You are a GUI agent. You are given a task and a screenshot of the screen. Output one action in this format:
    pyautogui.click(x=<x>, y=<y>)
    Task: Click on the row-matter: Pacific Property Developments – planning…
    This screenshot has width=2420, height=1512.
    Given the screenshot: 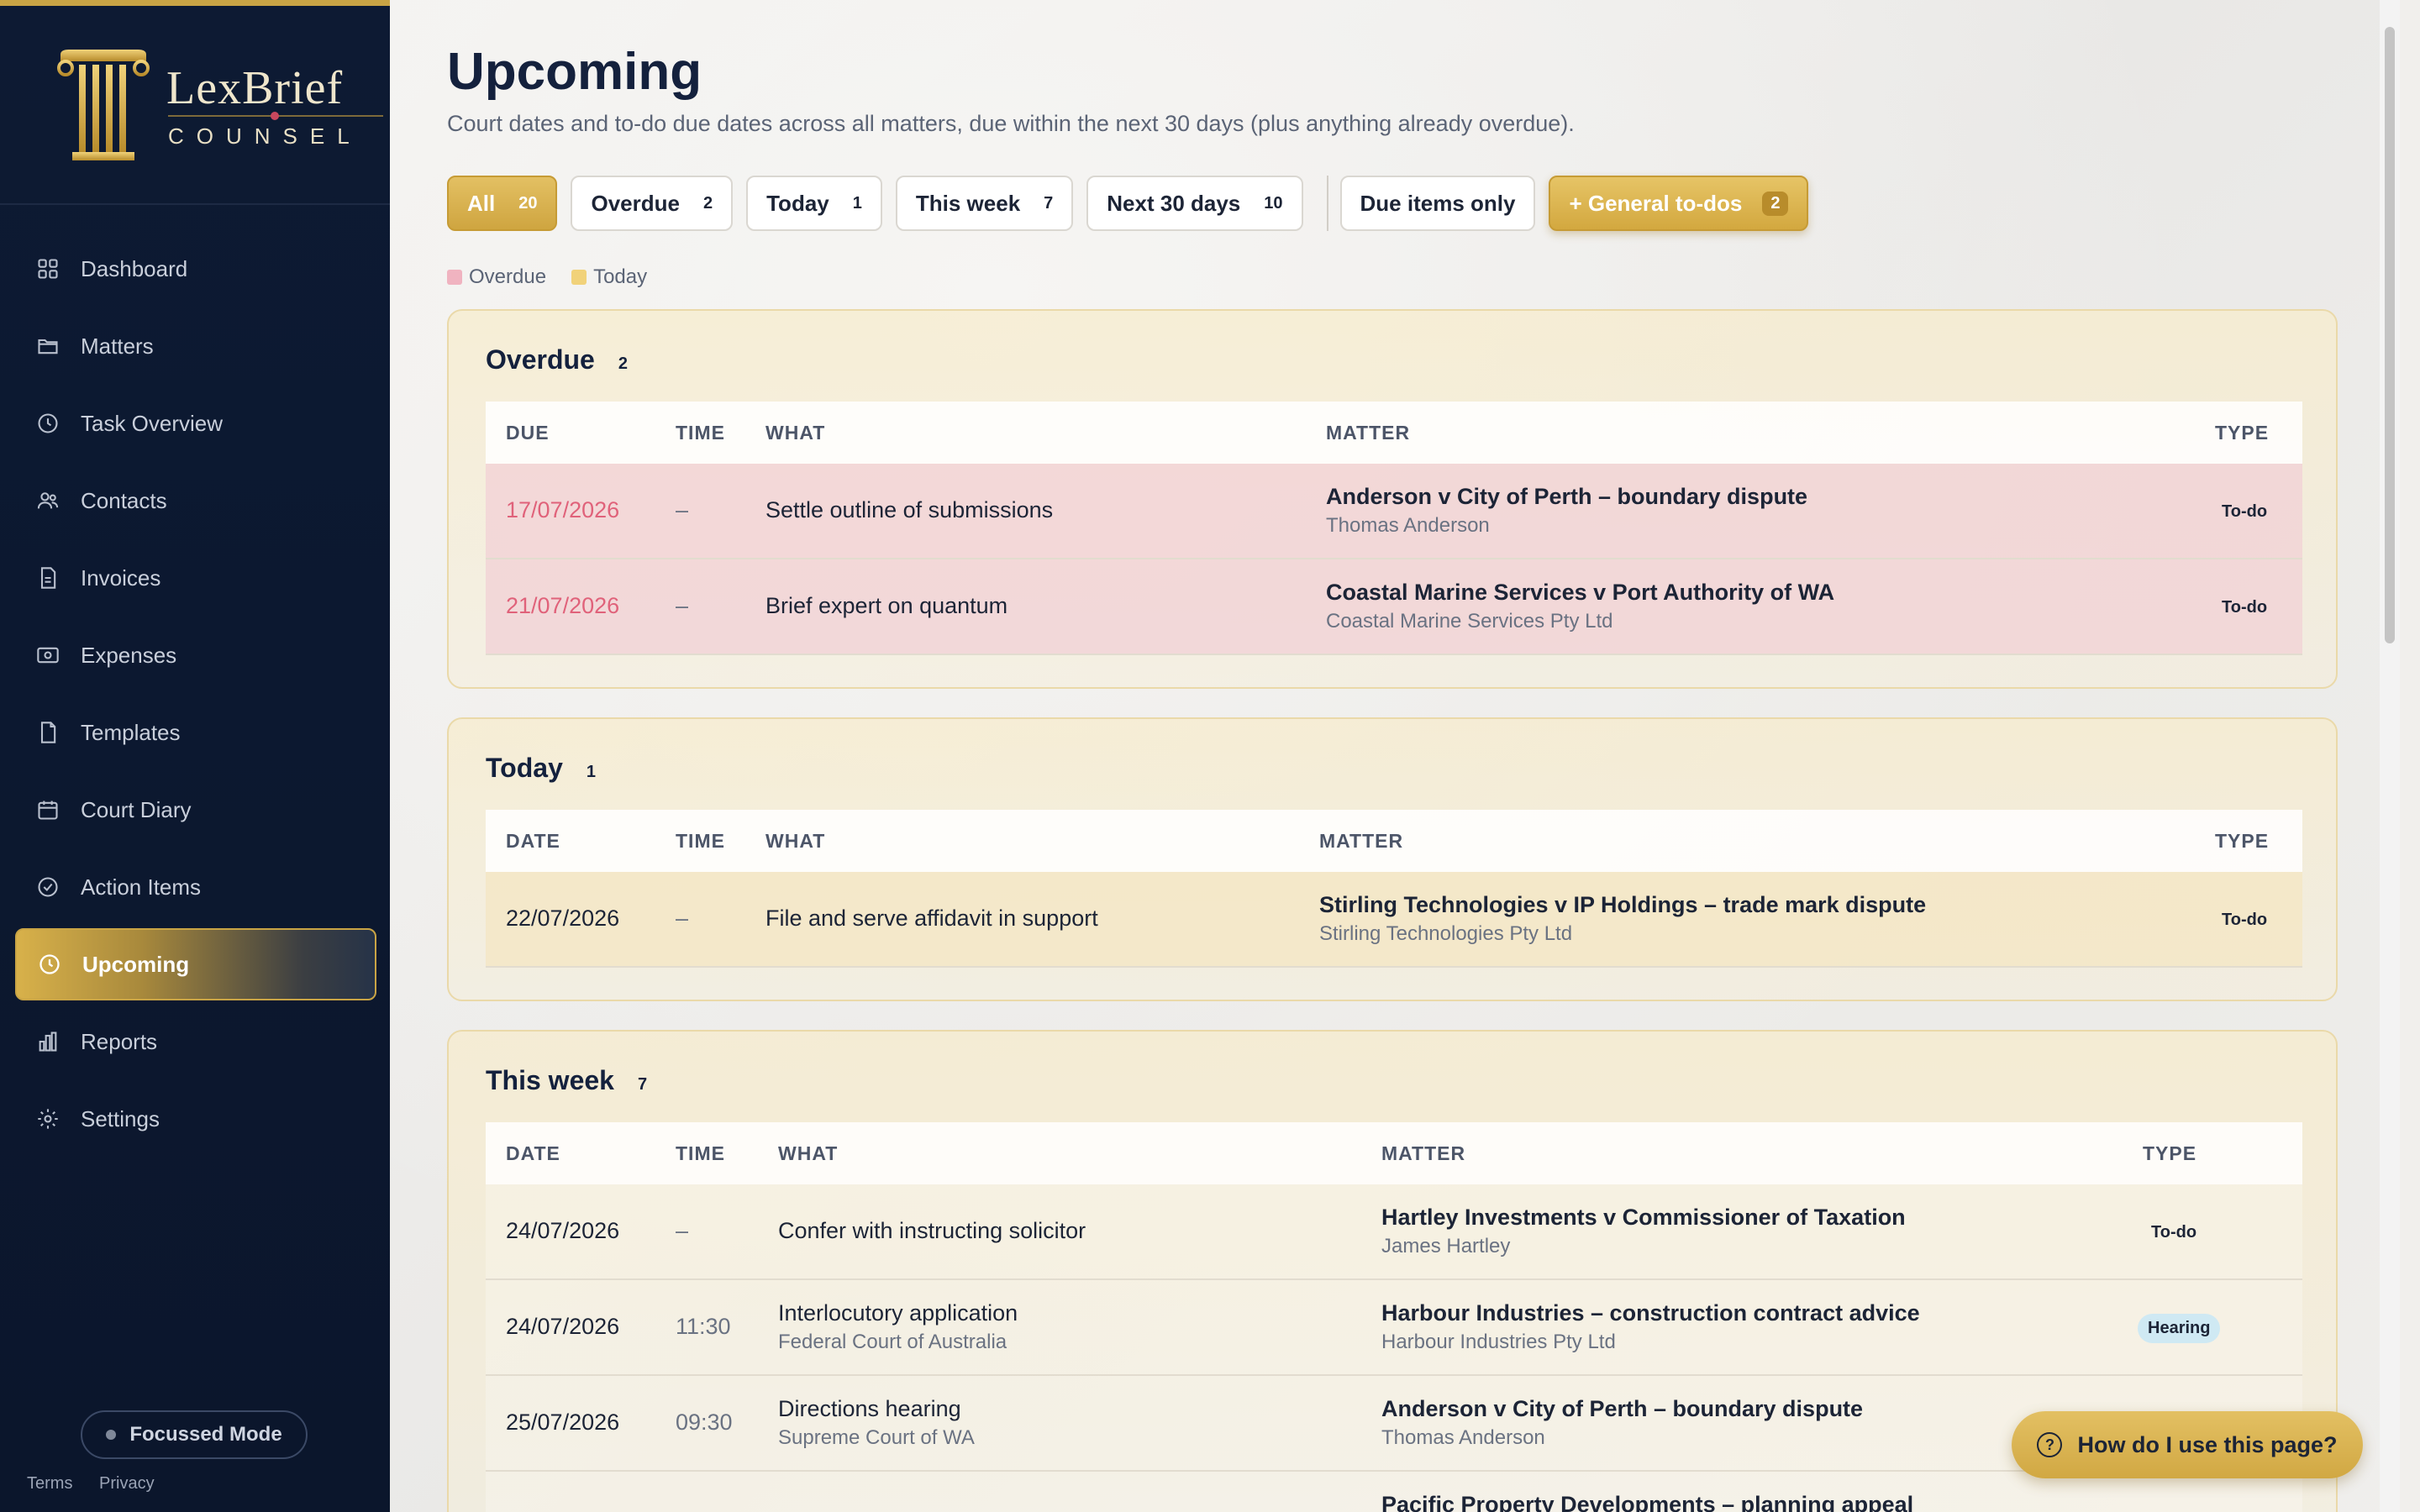 What is the action you would take?
    pyautogui.click(x=1647, y=1502)
    